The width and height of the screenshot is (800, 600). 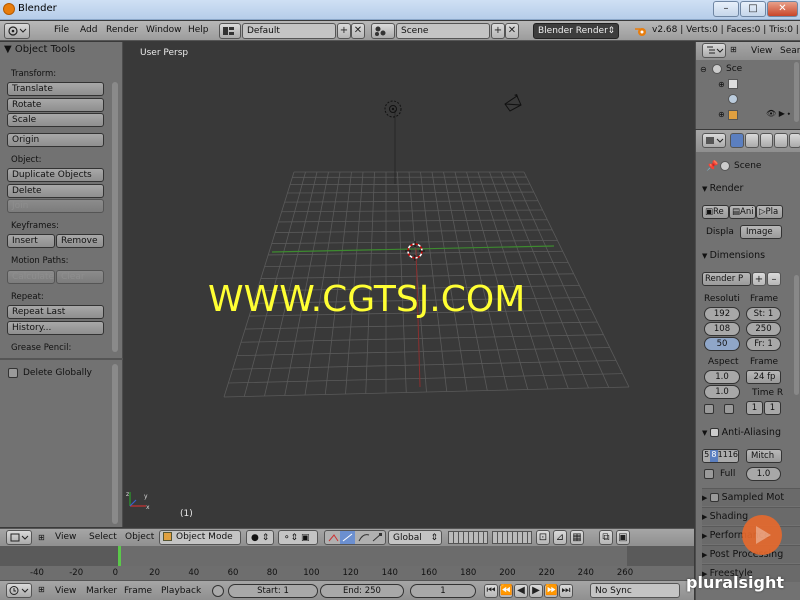 What do you see at coordinates (344, 31) in the screenshot?
I see `add-screen-button: +` at bounding box center [344, 31].